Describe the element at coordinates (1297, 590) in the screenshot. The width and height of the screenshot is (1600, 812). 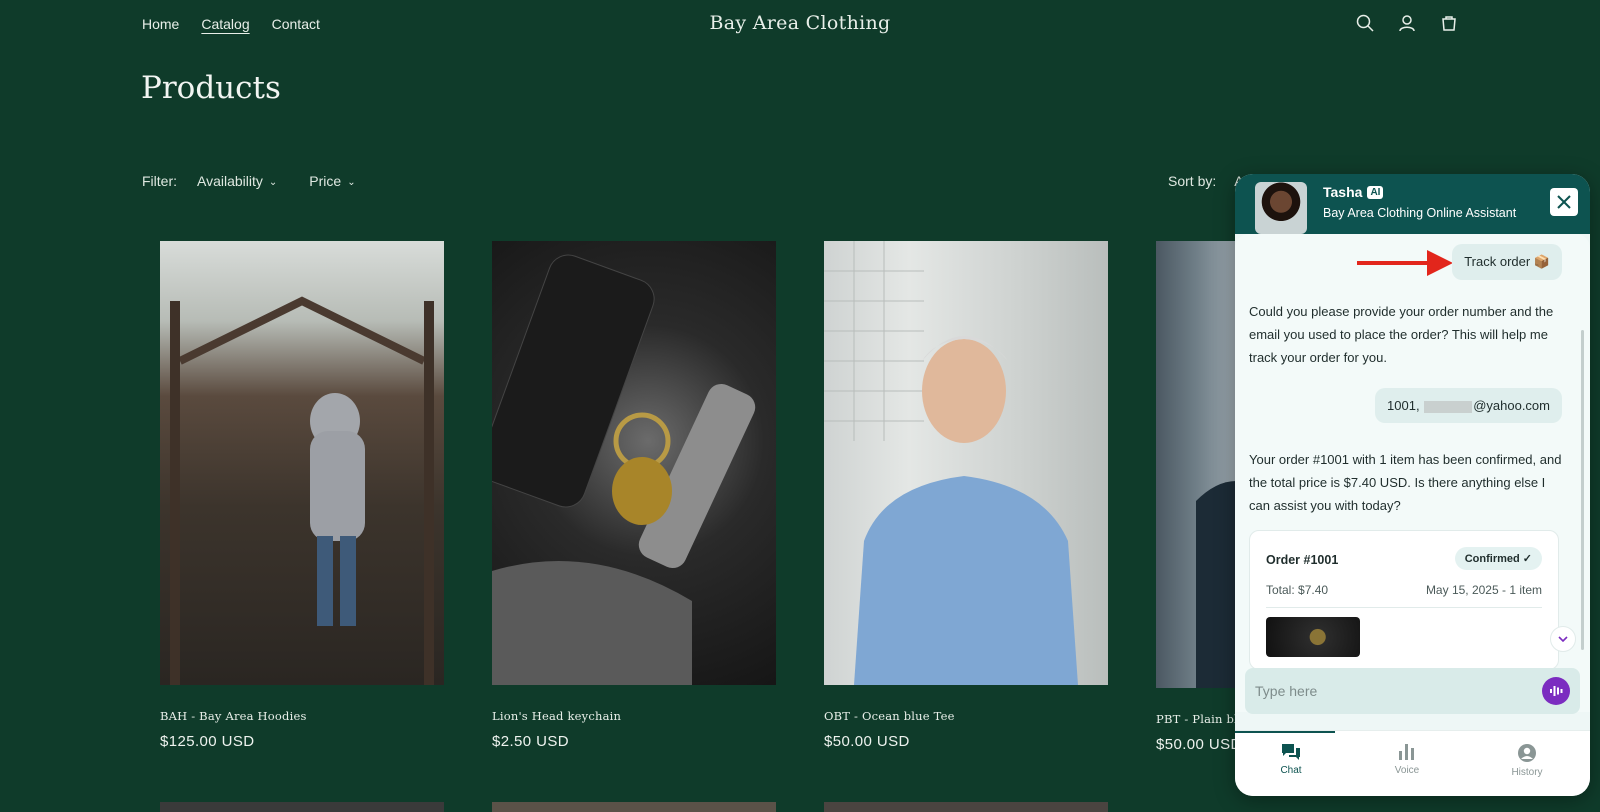
I see `order-total: Total: $7.40` at that location.